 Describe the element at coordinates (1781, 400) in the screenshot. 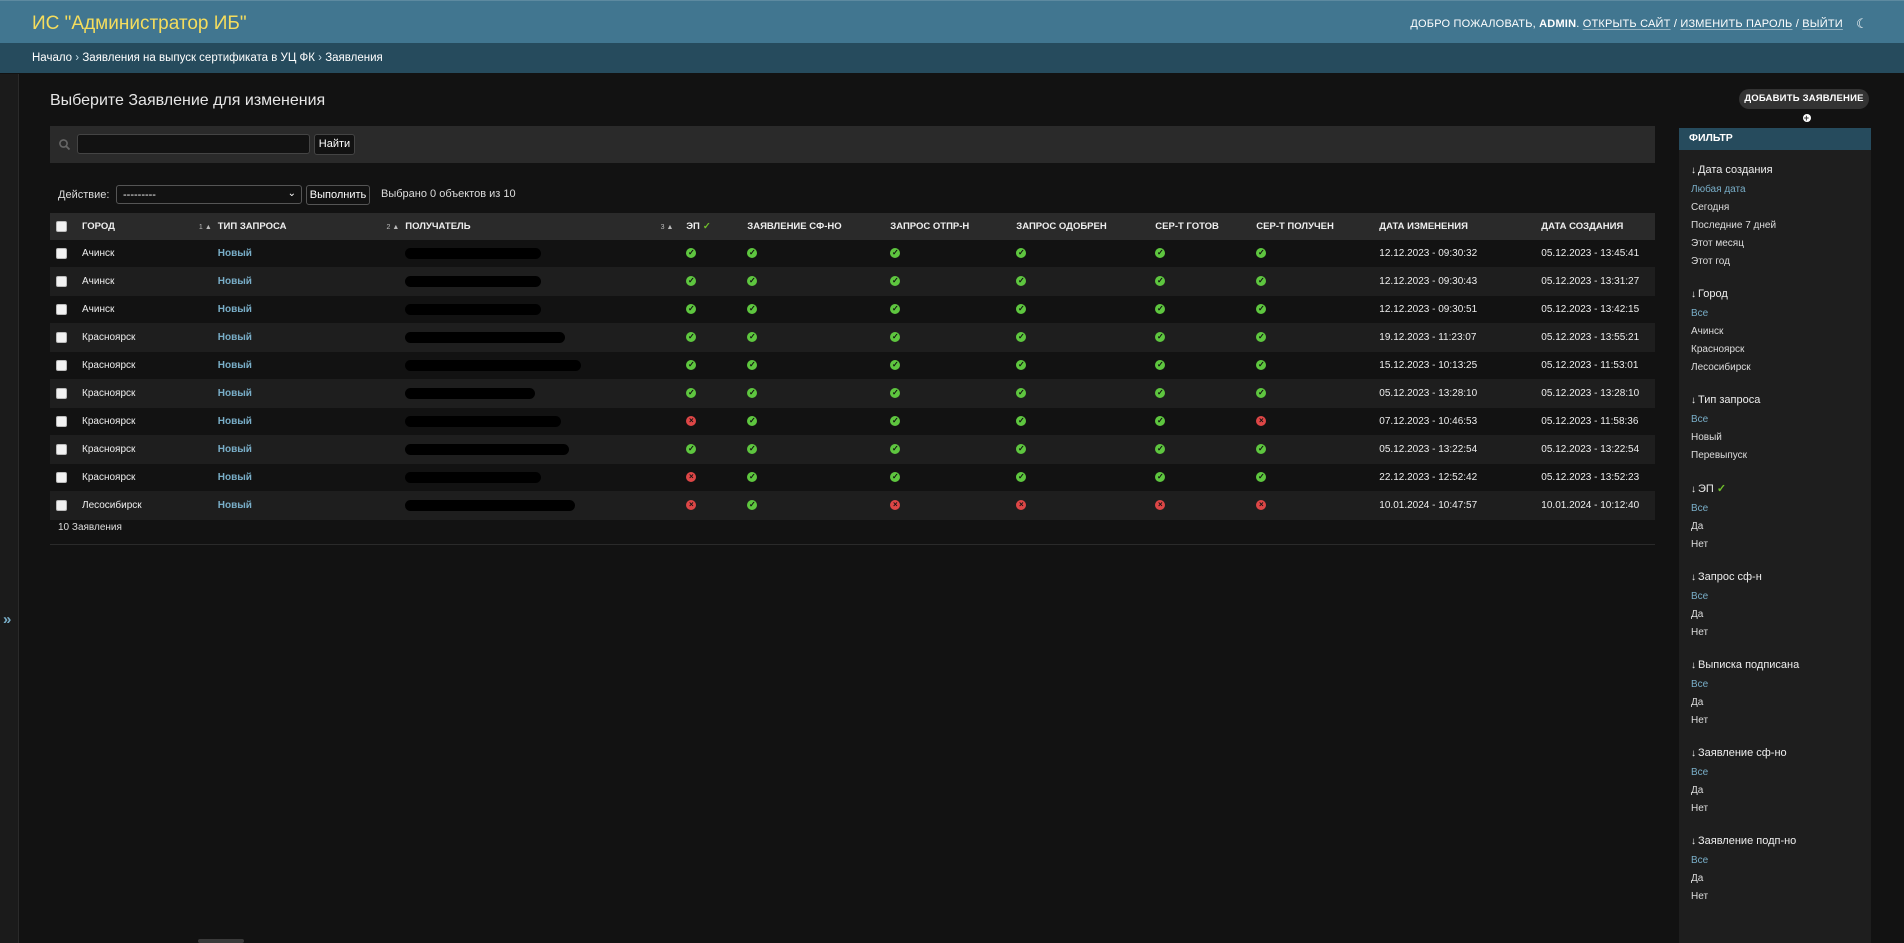

I see `filter-group-title: ↓ Тип запроса` at that location.